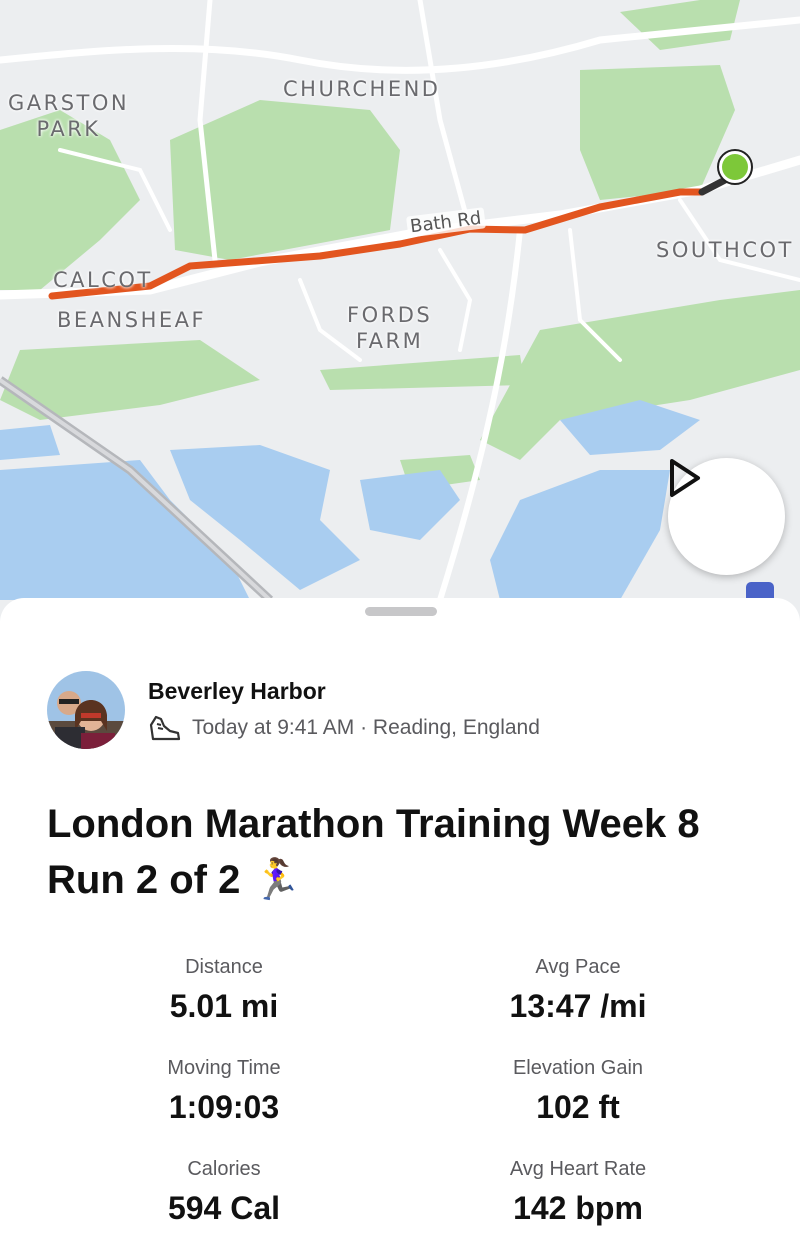  What do you see at coordinates (578, 1169) in the screenshot?
I see `stat-label: Avg Heart Rate` at bounding box center [578, 1169].